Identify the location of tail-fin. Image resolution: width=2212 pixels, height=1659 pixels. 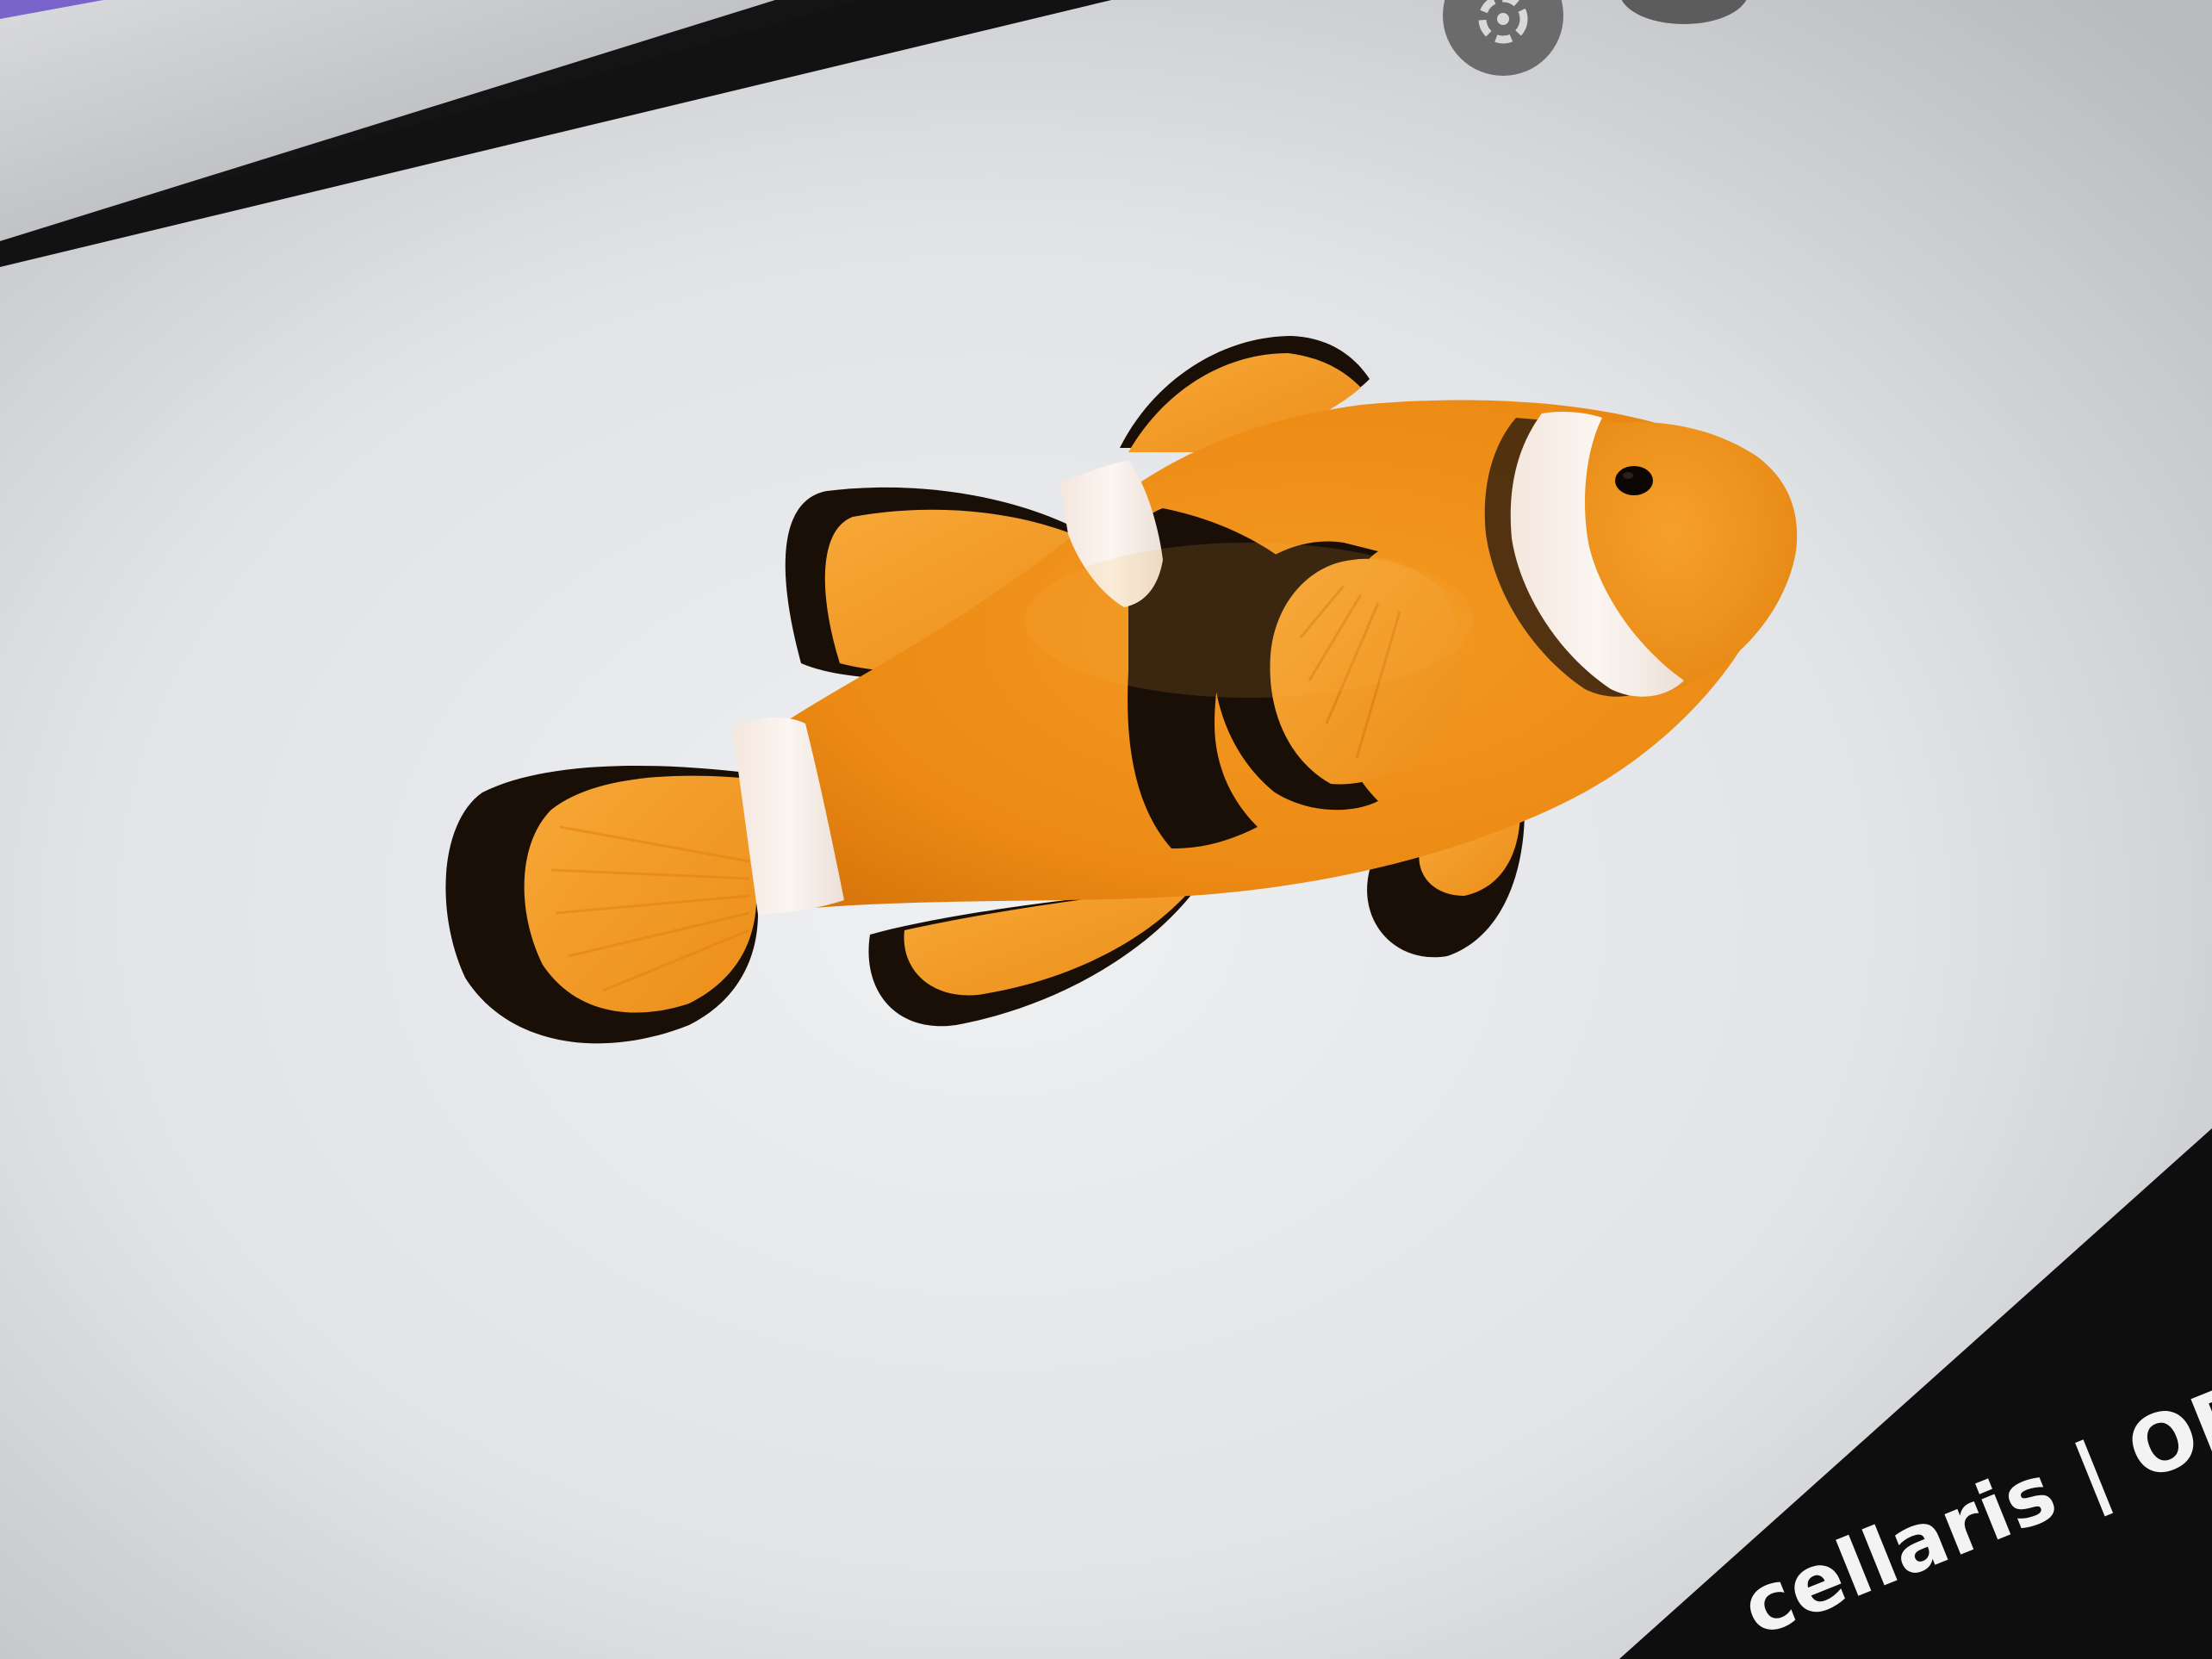
(606, 904).